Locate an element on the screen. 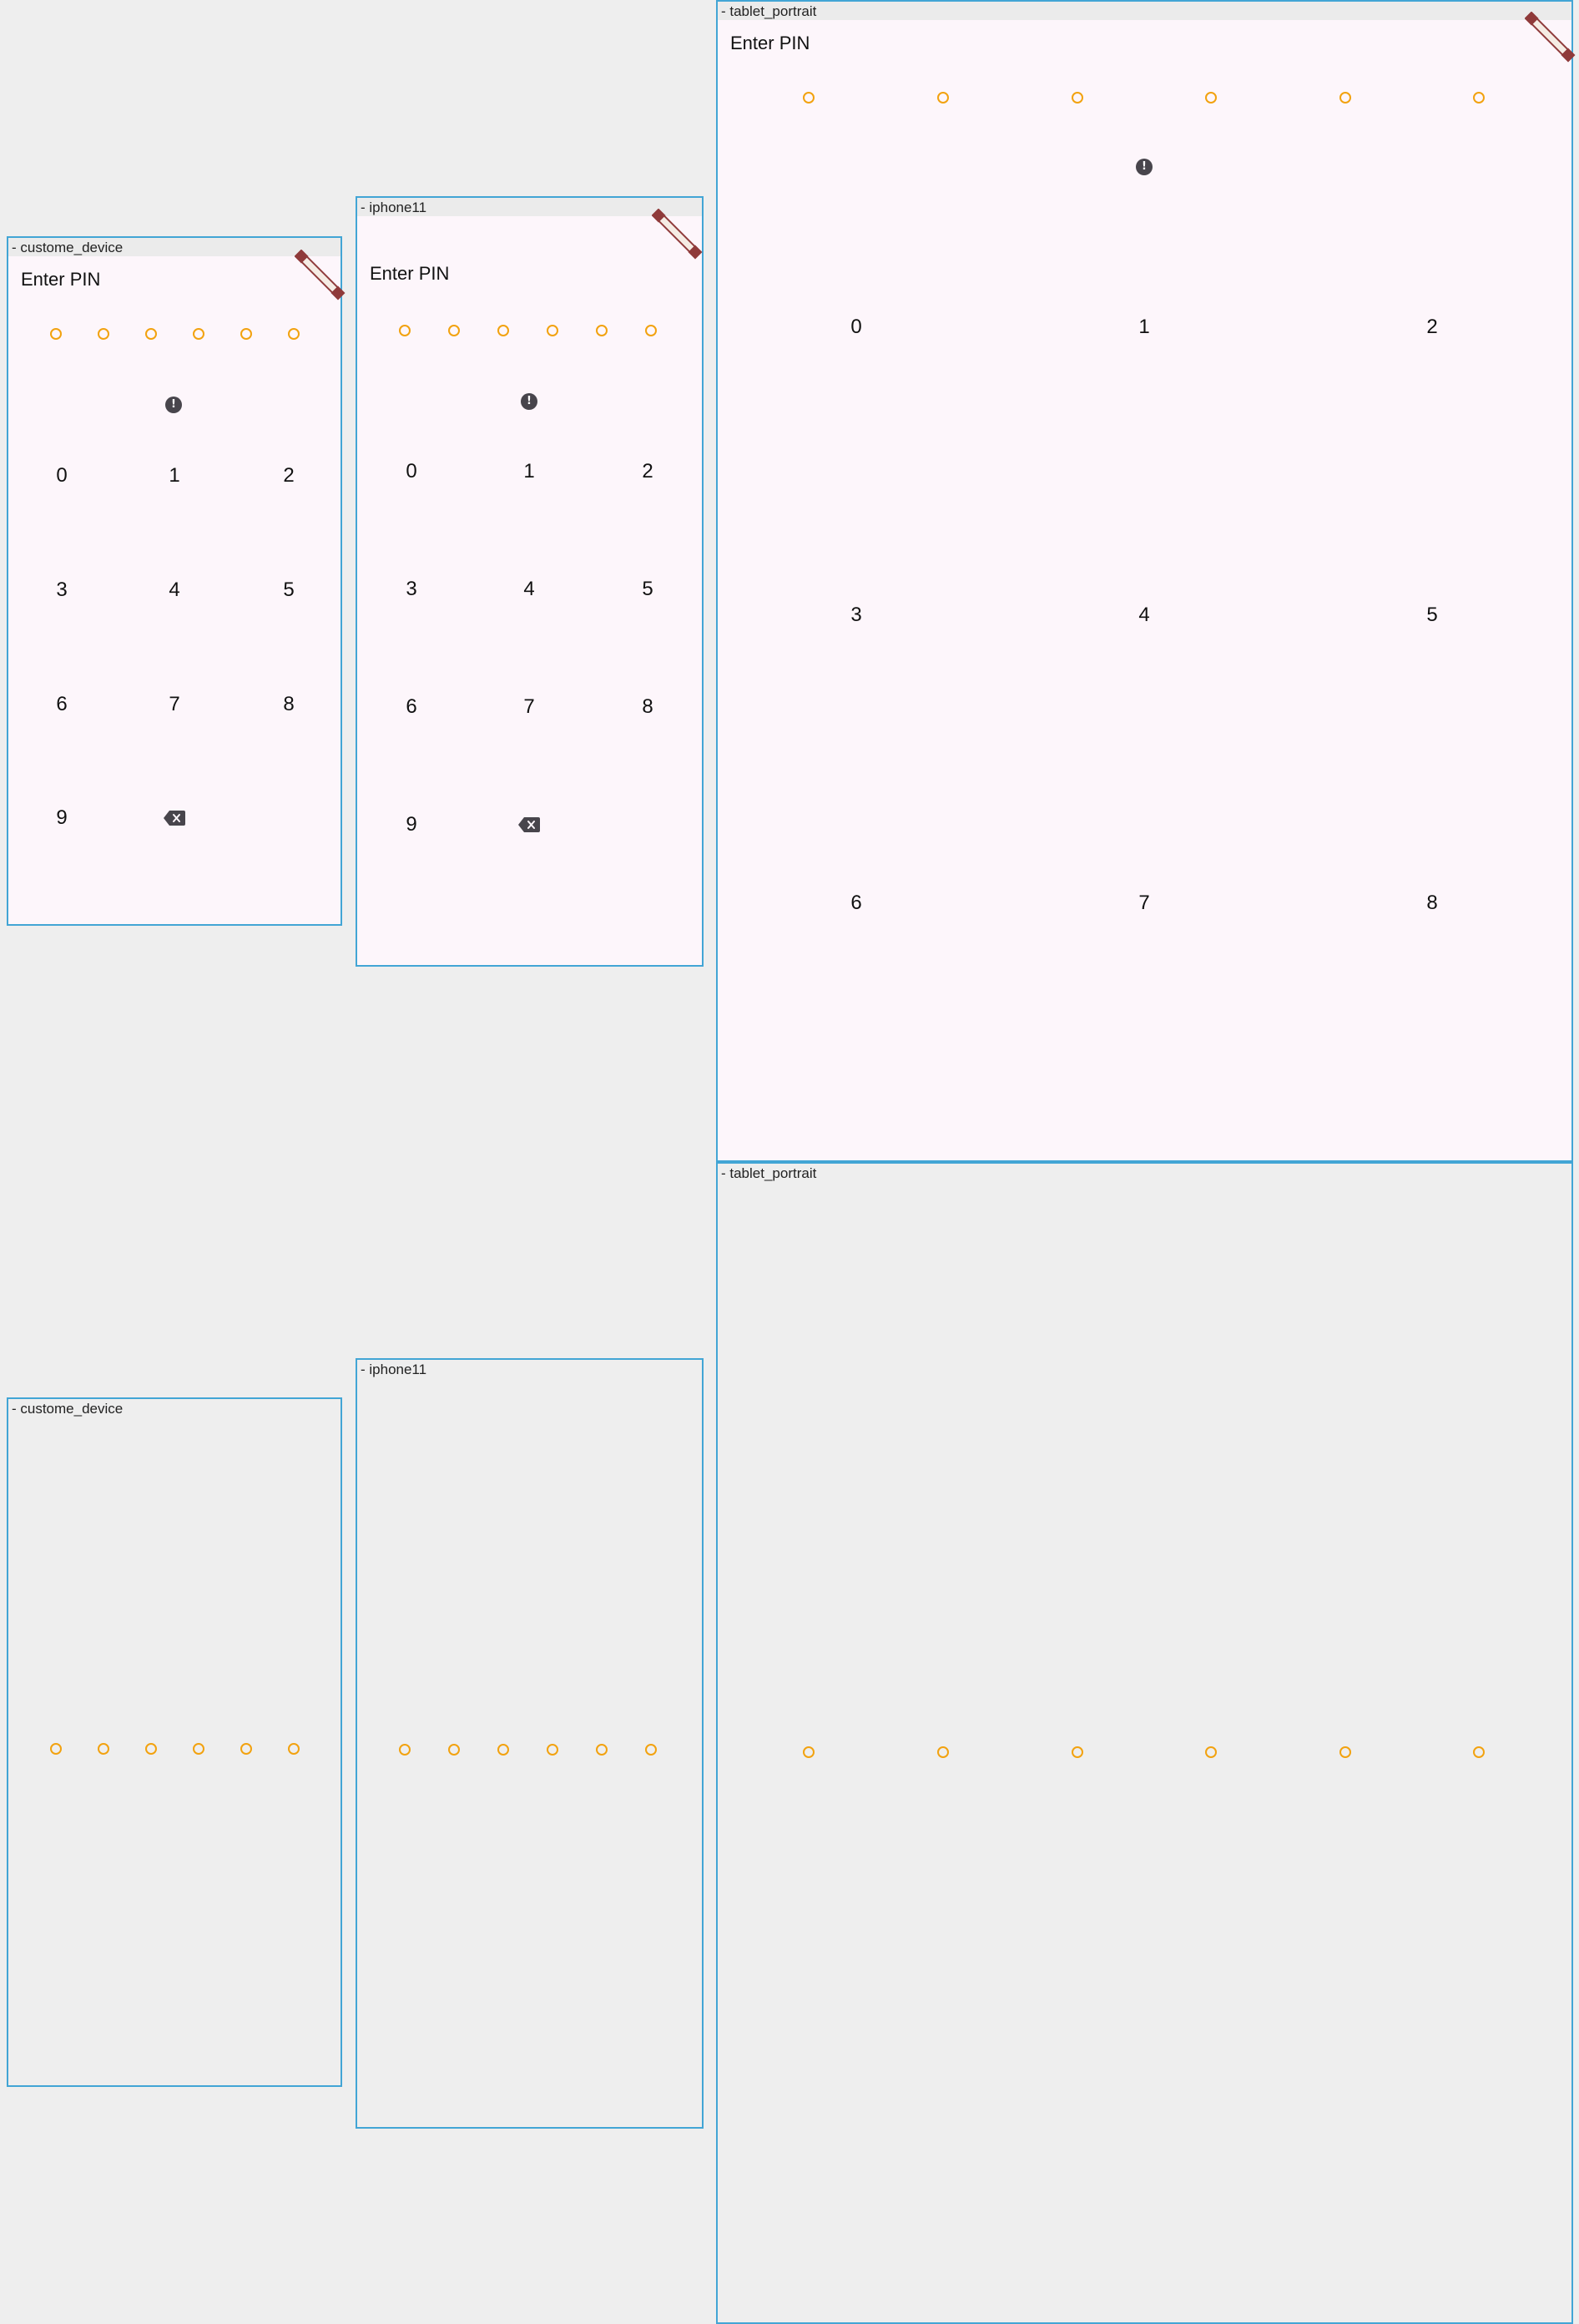 The width and height of the screenshot is (1579, 2324). frame-header-bar is located at coordinates (1144, 11).